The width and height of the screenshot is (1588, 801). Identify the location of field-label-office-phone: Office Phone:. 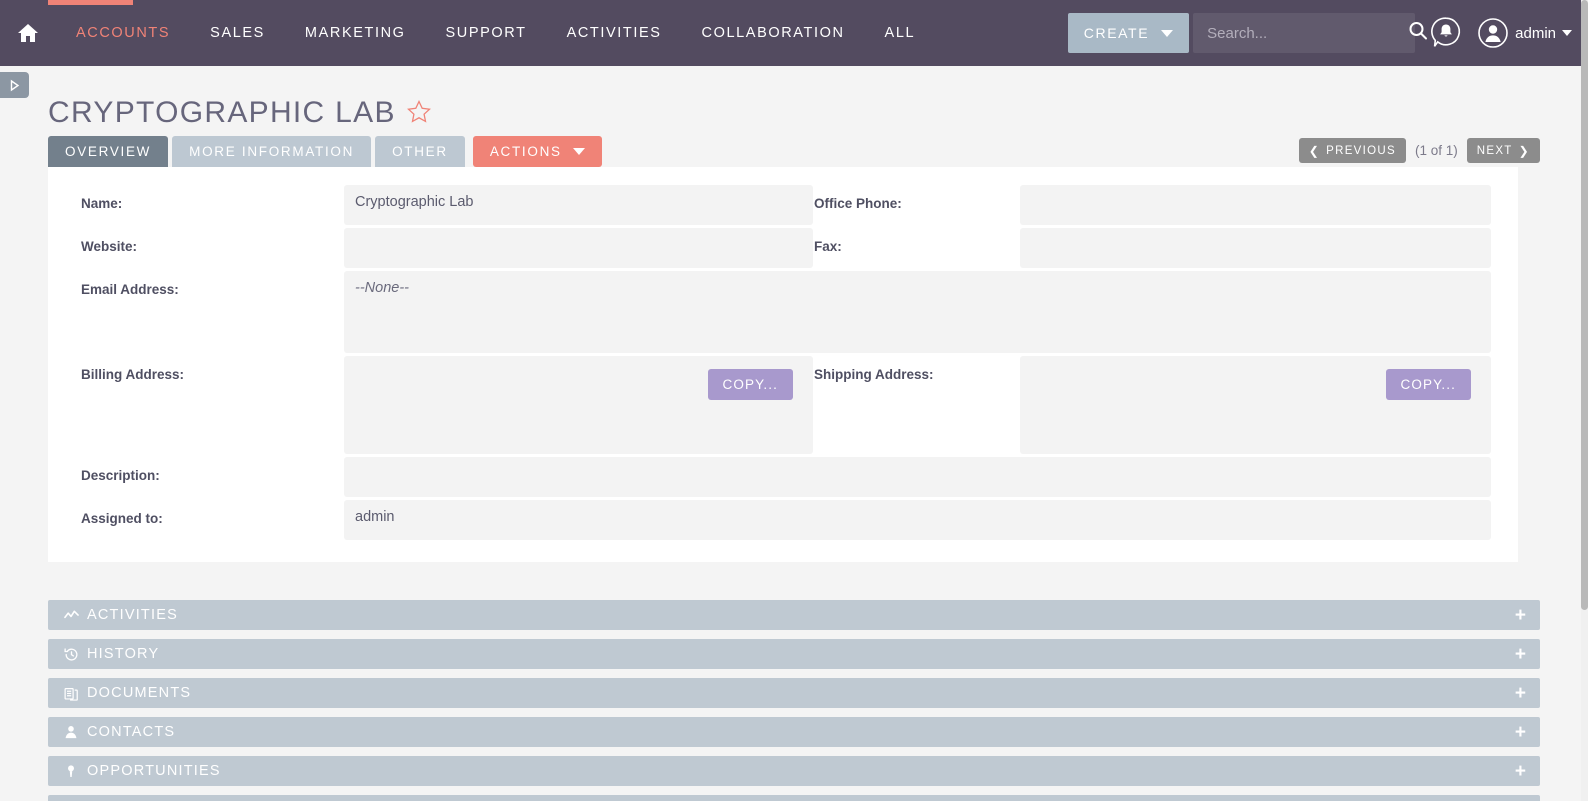
(858, 203).